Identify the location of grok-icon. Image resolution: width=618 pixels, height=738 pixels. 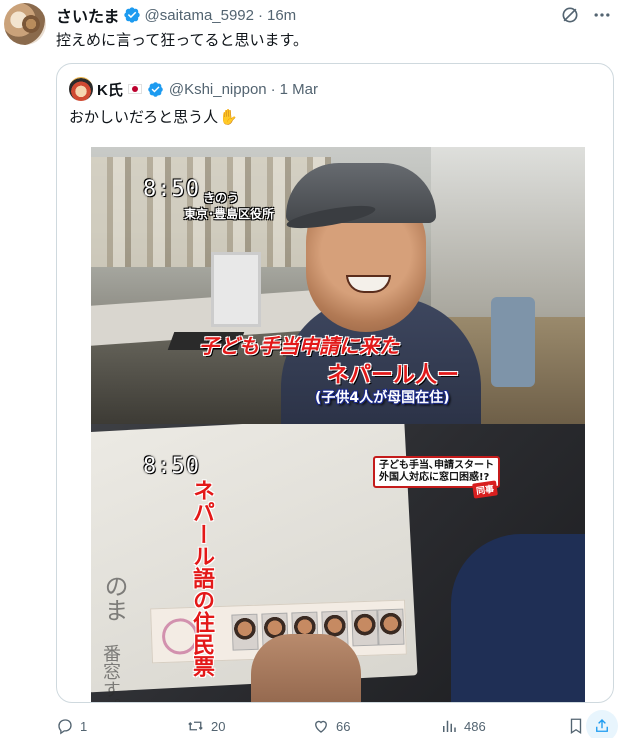
(570, 15).